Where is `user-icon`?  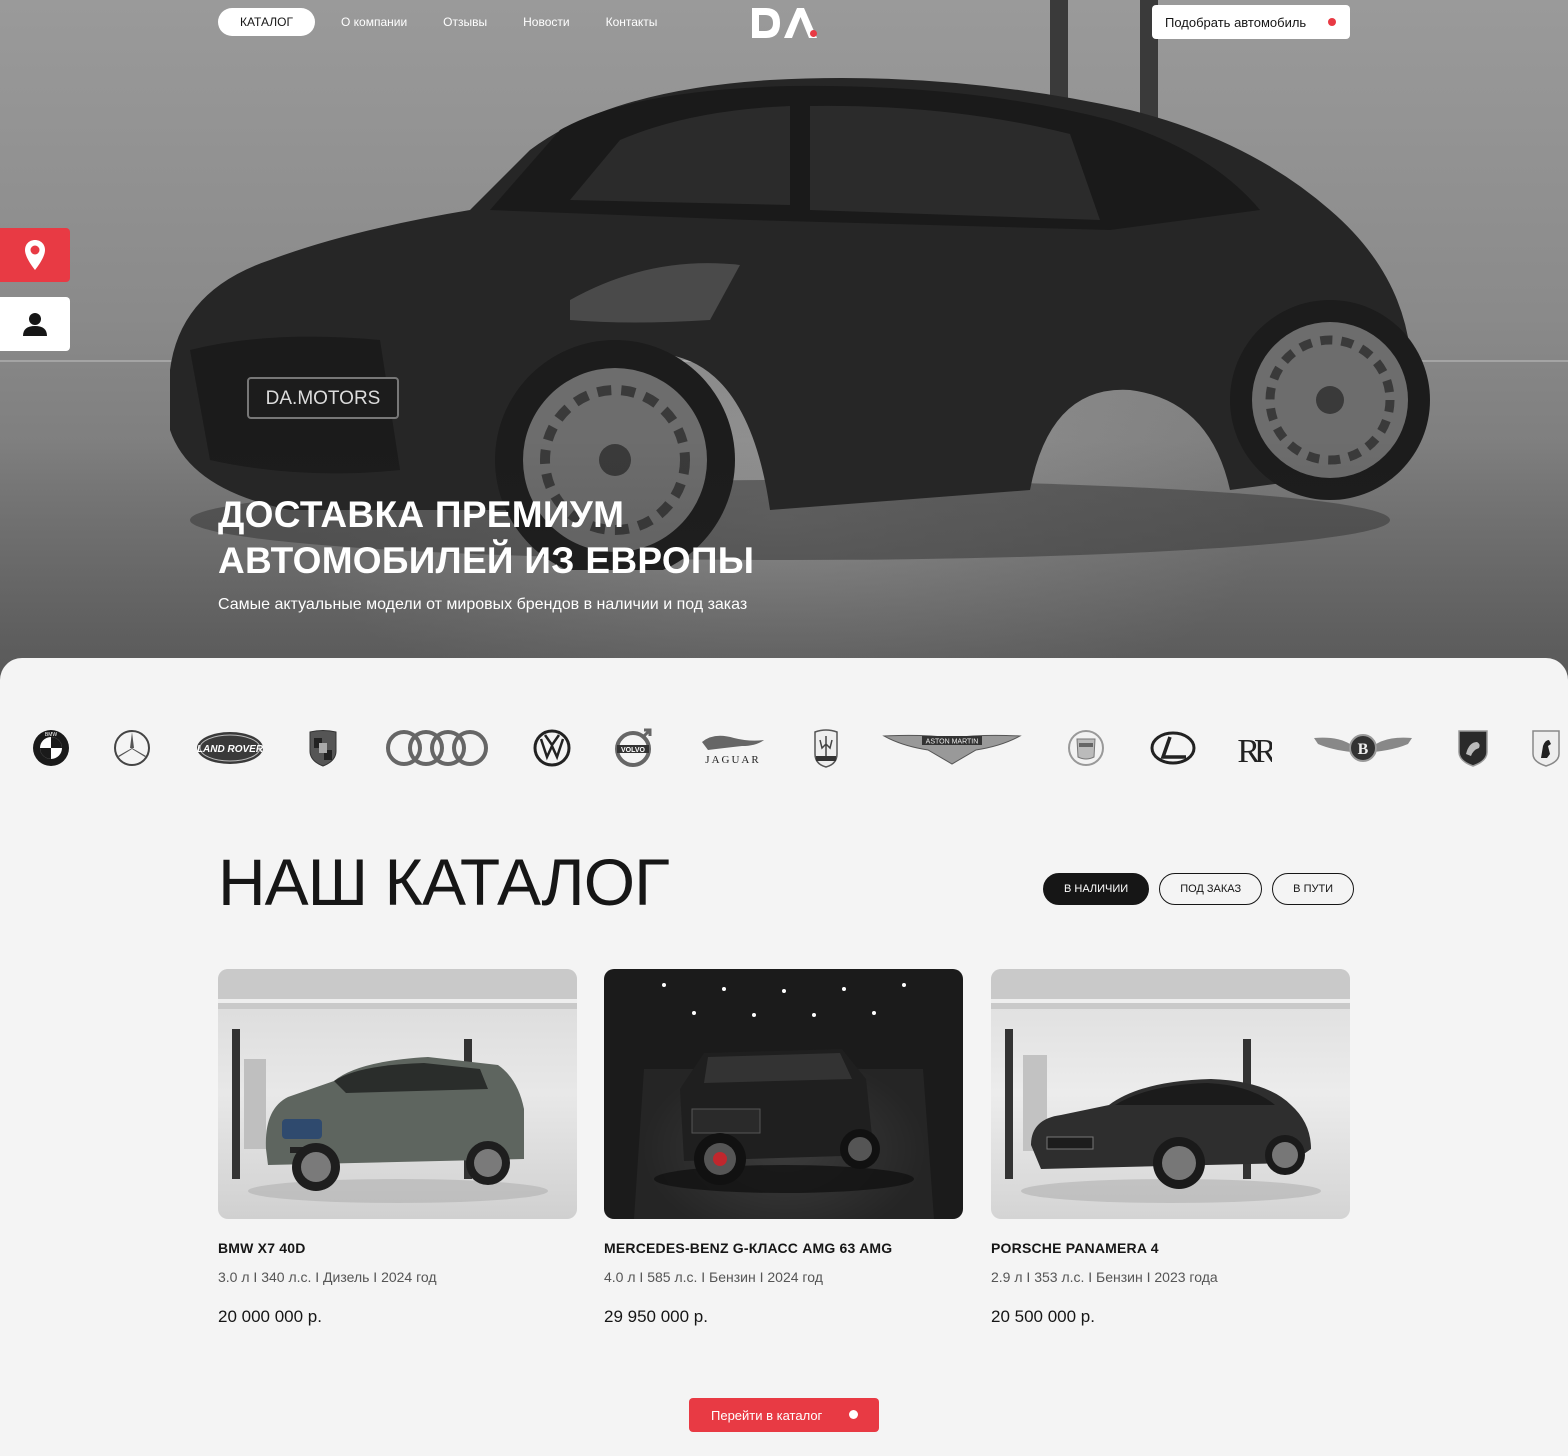
user-icon is located at coordinates (35, 324).